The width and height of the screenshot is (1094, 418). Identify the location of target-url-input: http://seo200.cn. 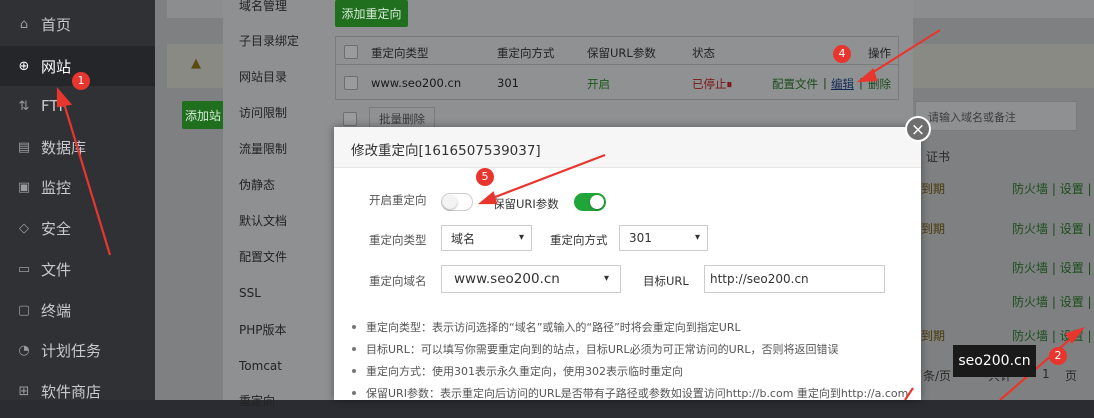
(794, 279).